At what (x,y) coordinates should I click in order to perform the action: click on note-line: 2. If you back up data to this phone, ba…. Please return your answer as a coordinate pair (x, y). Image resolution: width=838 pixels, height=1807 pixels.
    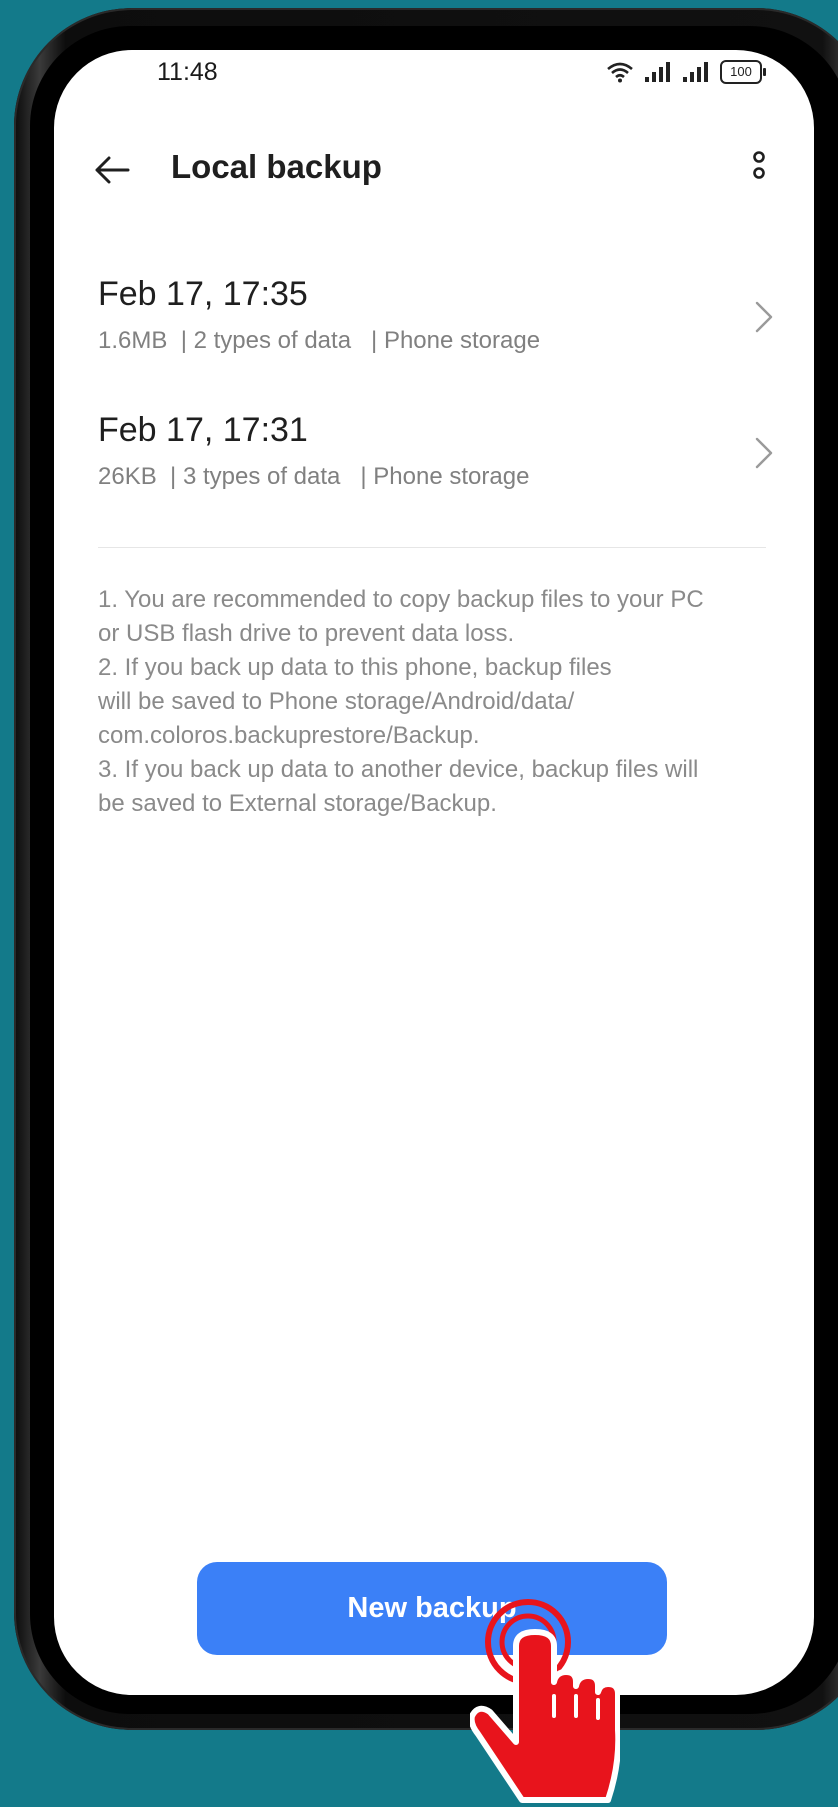
    Looking at the image, I should click on (355, 667).